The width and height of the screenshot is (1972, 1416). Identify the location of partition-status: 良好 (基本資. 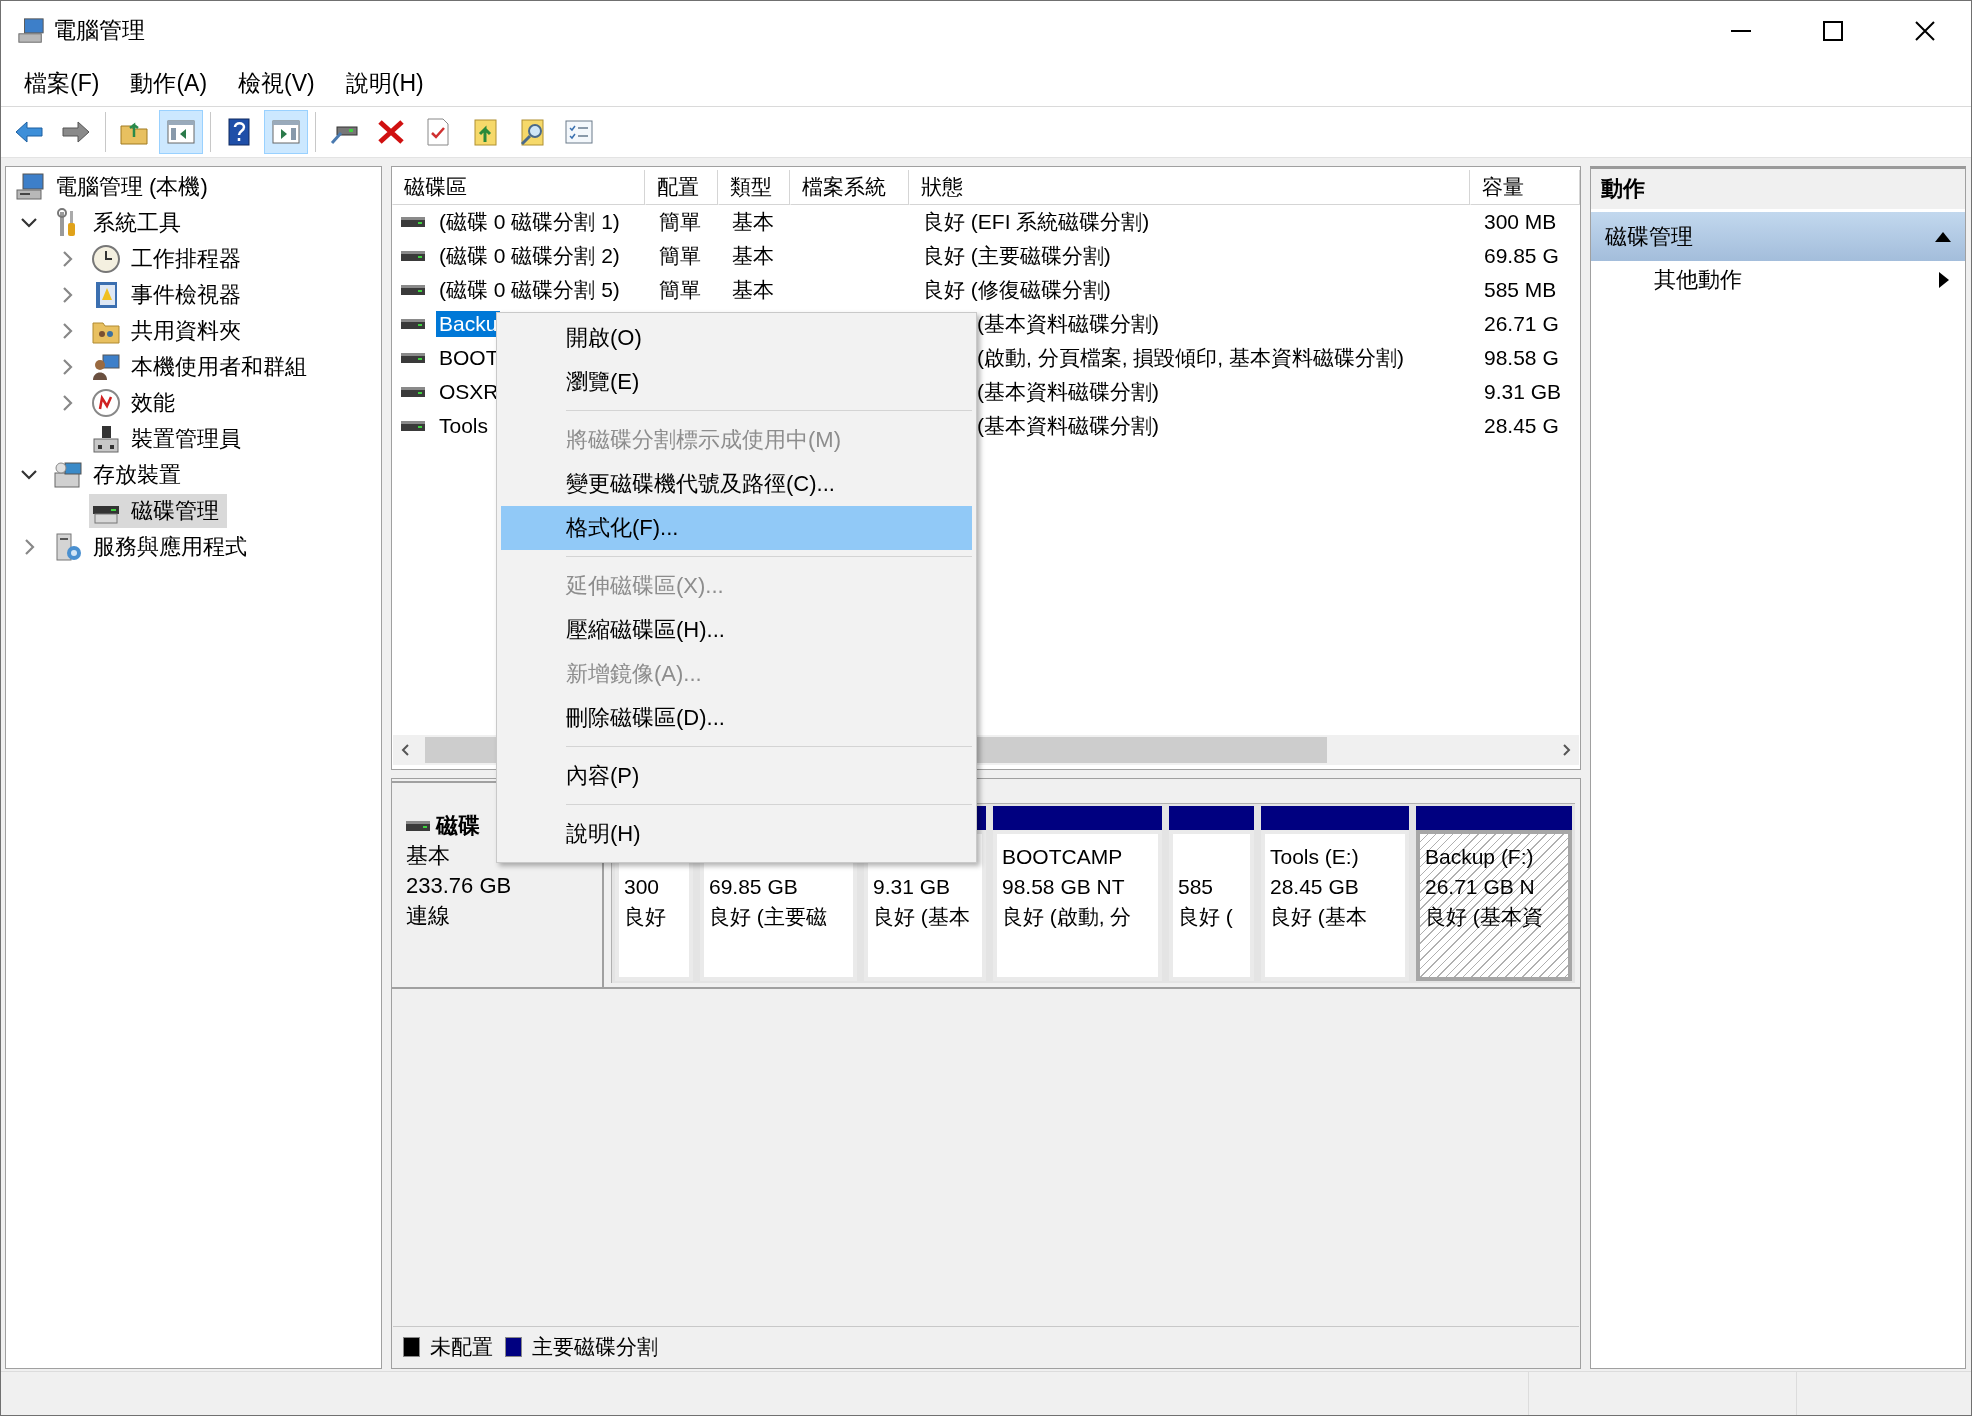
(1484, 917).